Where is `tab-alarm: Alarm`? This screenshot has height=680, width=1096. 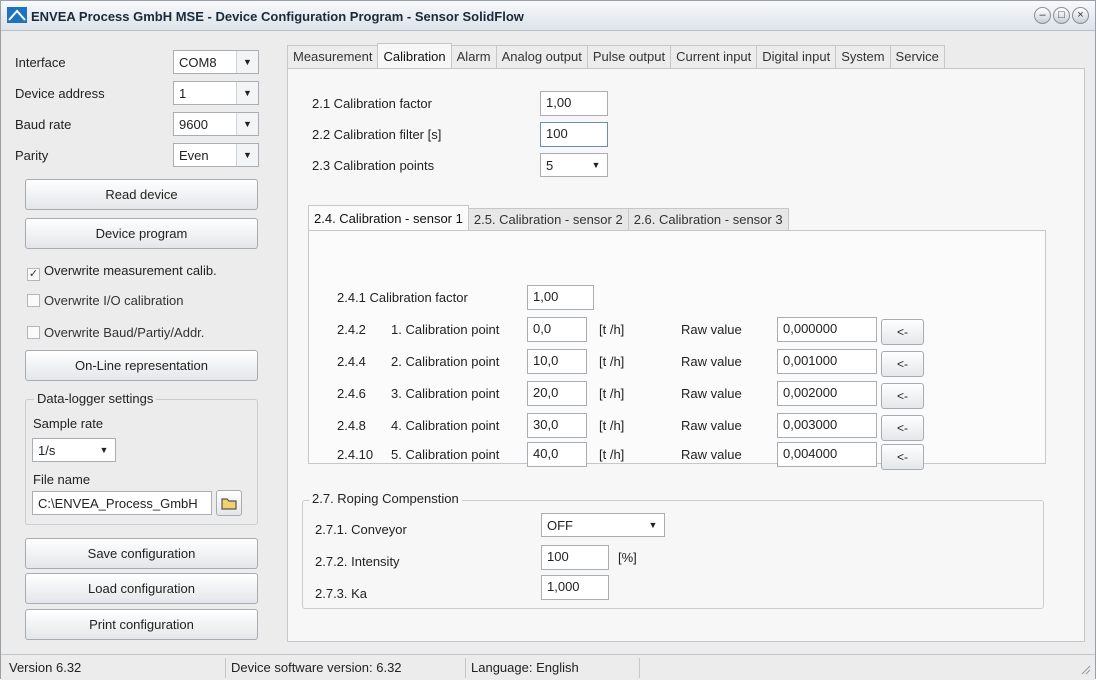 tab-alarm: Alarm is located at coordinates (473, 57).